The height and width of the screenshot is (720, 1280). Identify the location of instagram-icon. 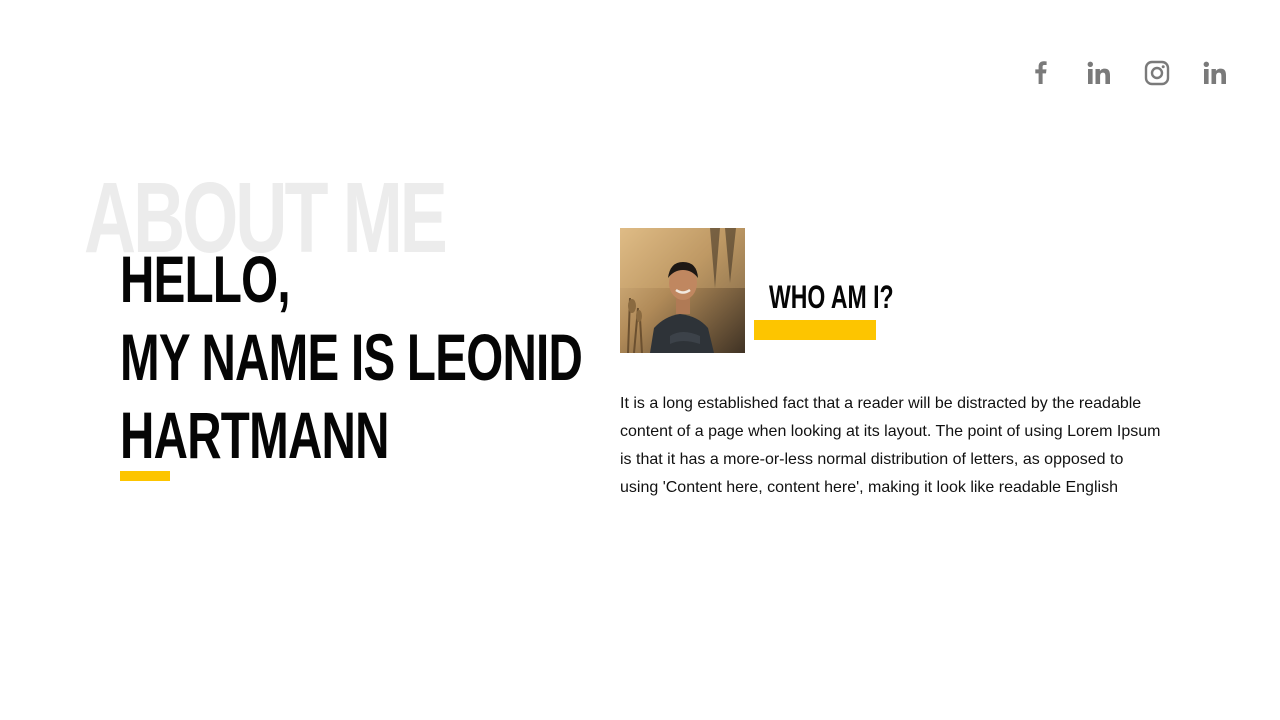
(1157, 73).